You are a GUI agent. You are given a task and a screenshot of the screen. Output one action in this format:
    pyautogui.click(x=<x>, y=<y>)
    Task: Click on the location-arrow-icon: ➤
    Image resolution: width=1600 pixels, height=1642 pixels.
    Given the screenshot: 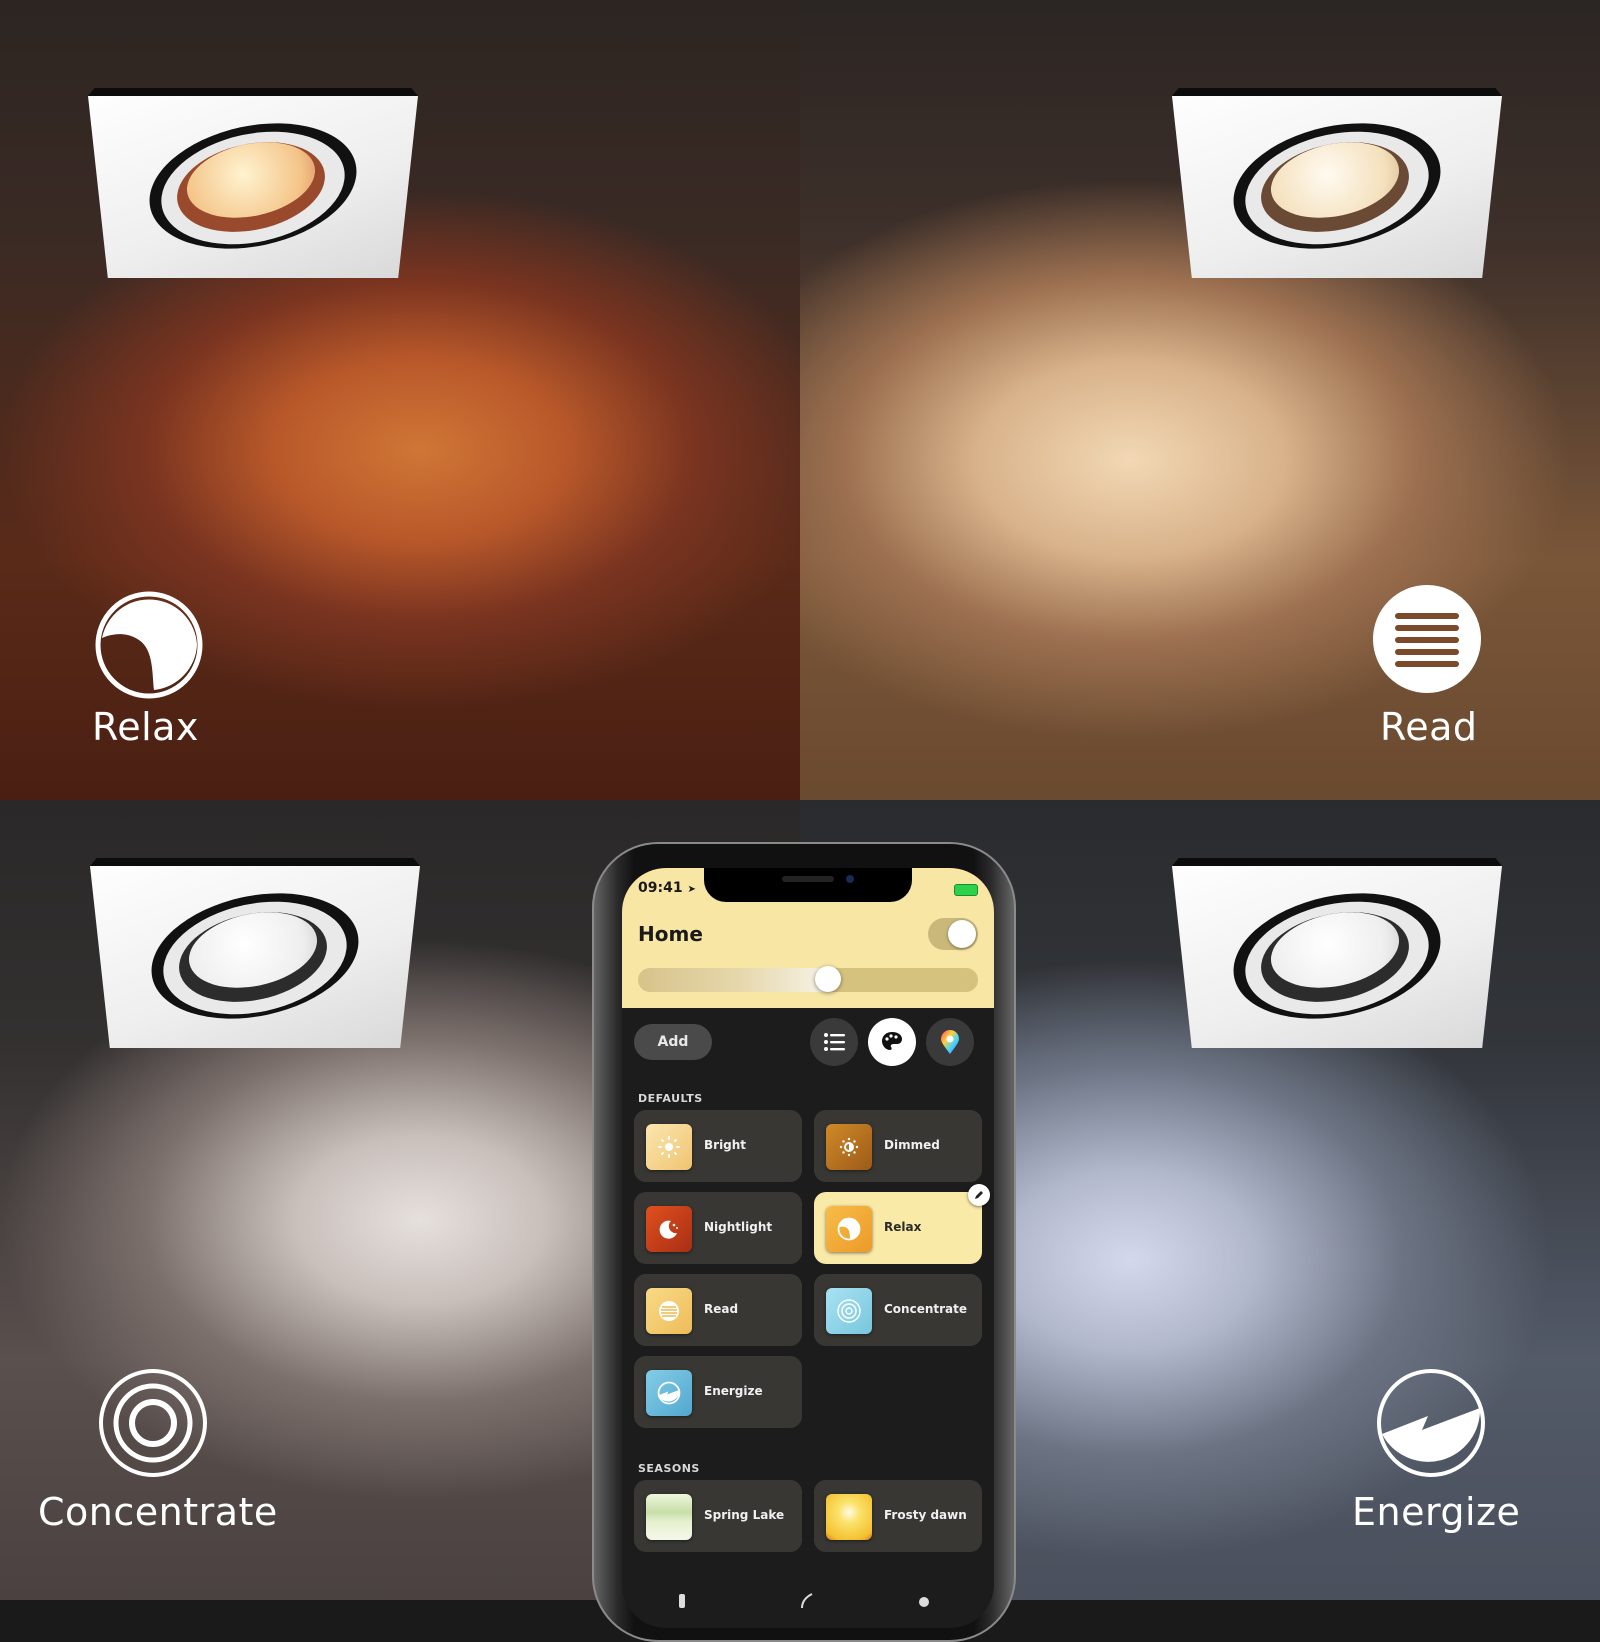 What is the action you would take?
    pyautogui.click(x=691, y=889)
    